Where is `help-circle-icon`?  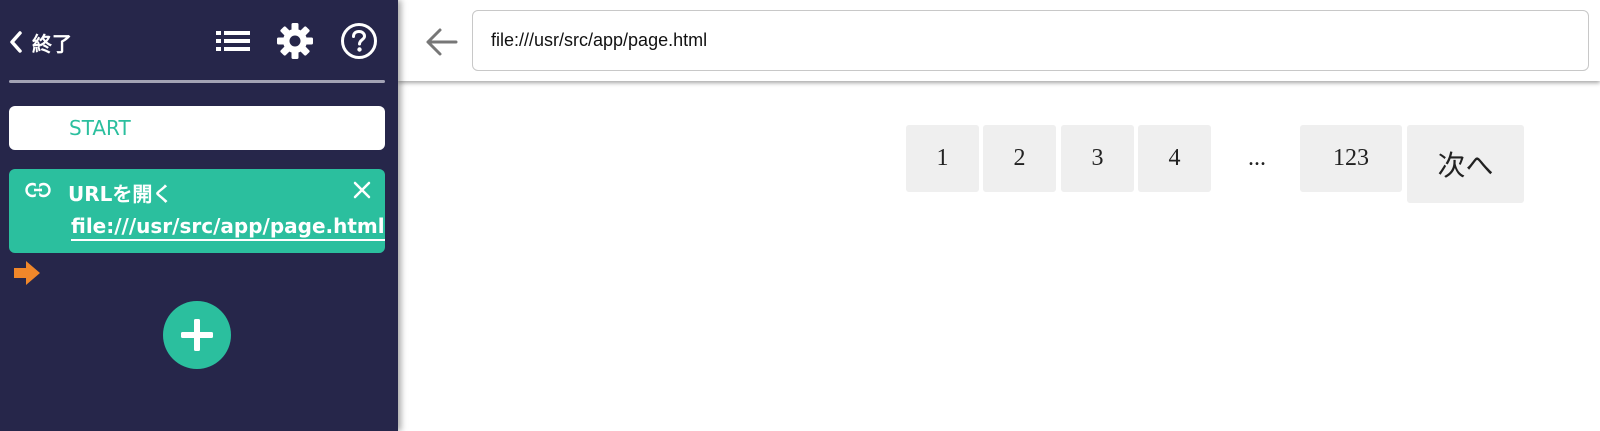 help-circle-icon is located at coordinates (359, 41).